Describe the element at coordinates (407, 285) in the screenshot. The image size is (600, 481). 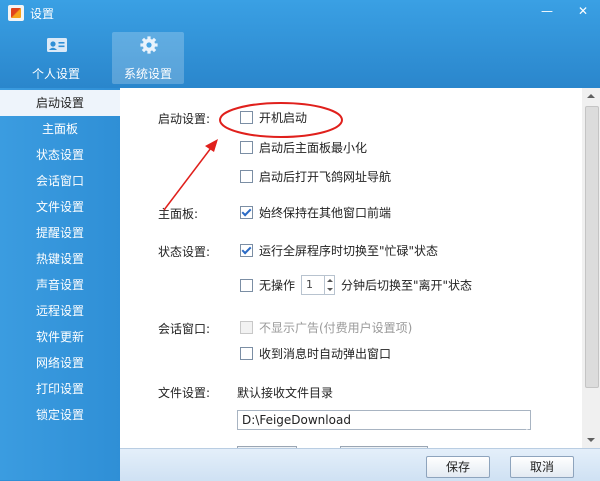
I see `option-label-after: 分钟后切换至"离开"状态` at that location.